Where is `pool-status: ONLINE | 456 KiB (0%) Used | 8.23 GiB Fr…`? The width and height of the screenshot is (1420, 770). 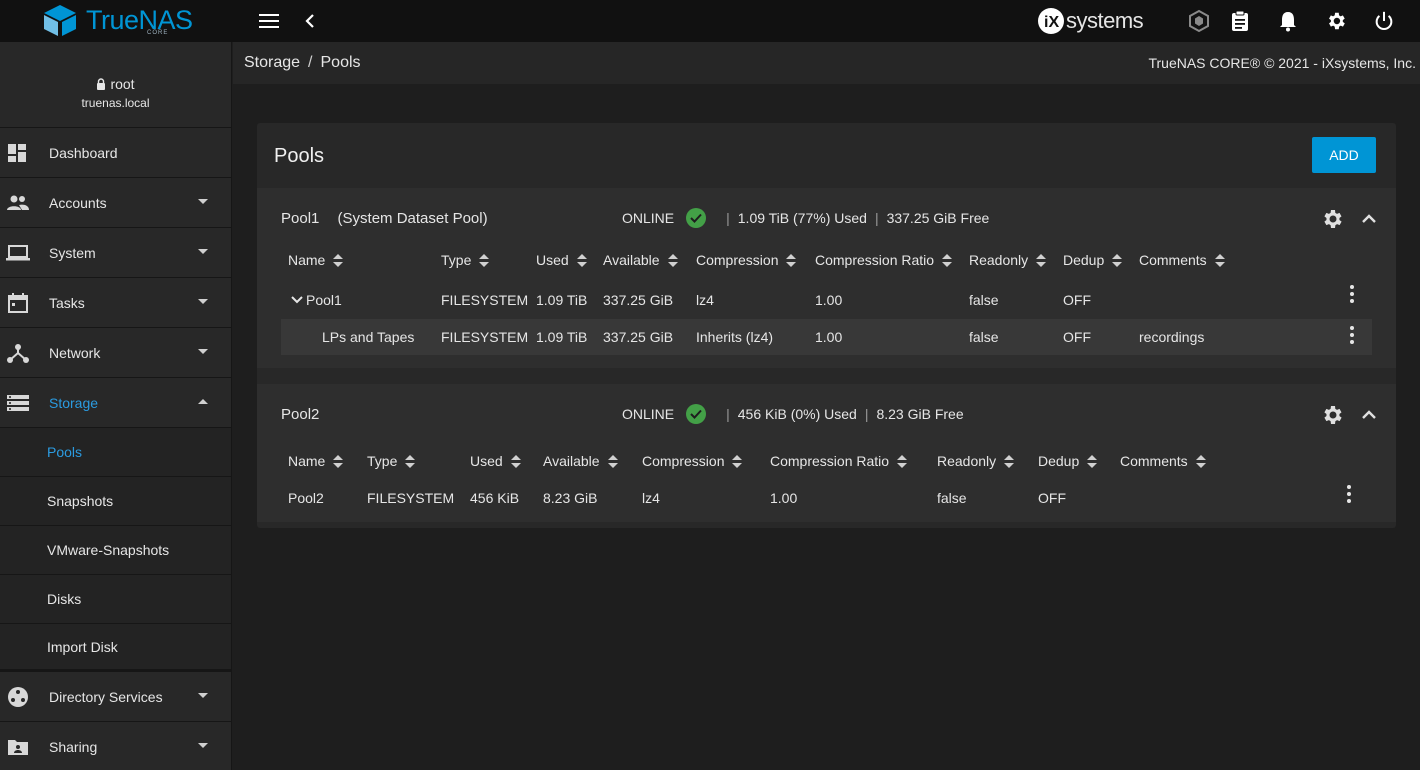
pool-status: ONLINE | 456 KiB (0%) Used | 8.23 GiB Fr… is located at coordinates (793, 414).